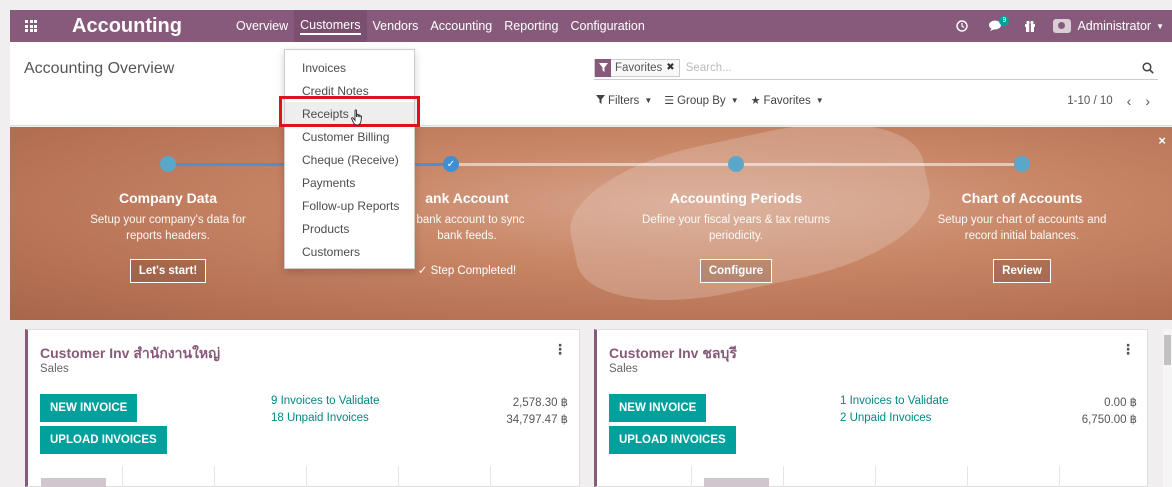 Image resolution: width=1172 pixels, height=487 pixels. I want to click on menu-item-customers: Customers, so click(349, 251).